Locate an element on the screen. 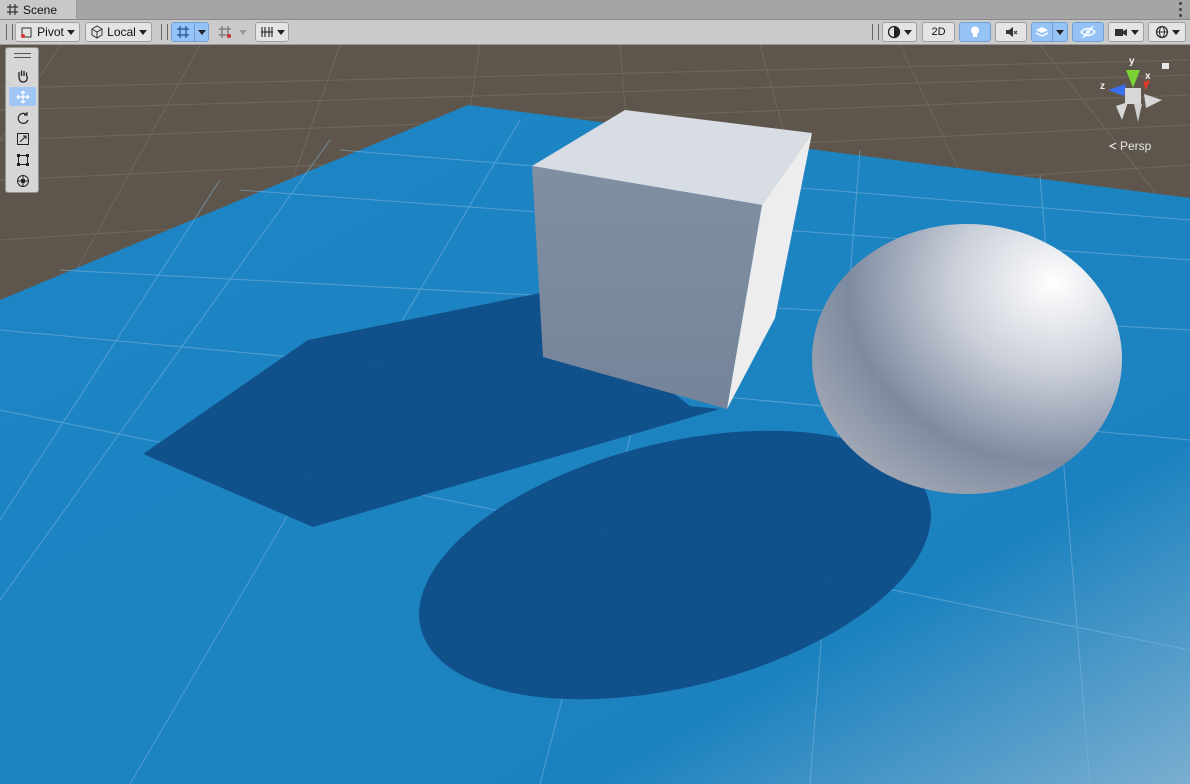 This screenshot has height=784, width=1190. pivot-icon is located at coordinates (26, 32).